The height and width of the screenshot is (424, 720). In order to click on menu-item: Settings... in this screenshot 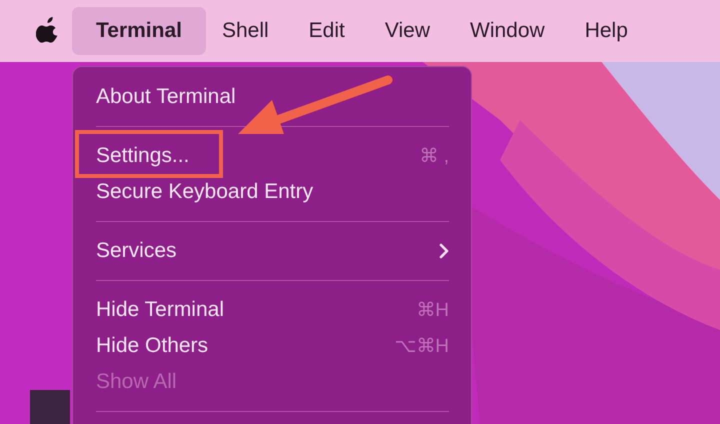, I will do `click(143, 156)`.